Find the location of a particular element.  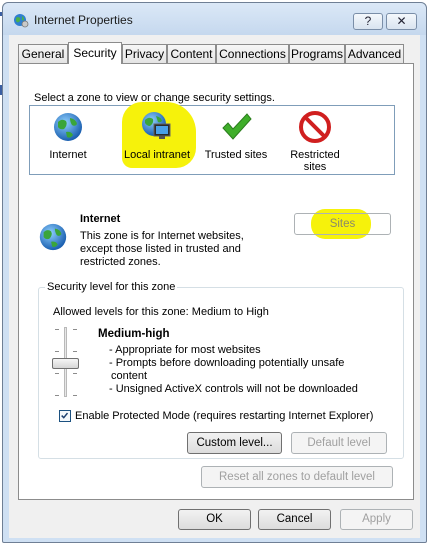

security-level-legend: Security level for this zone is located at coordinates (111, 287).